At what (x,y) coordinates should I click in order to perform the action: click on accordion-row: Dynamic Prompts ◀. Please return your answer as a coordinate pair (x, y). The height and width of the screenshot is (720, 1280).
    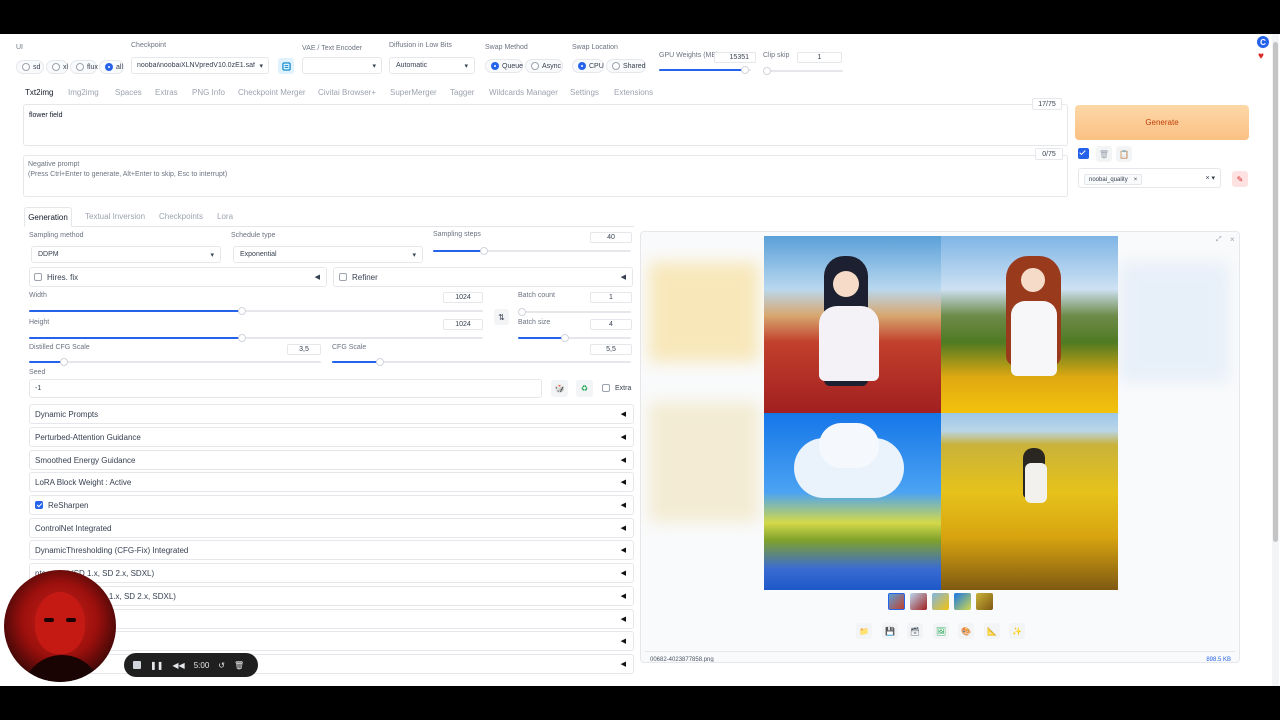
    Looking at the image, I should click on (331, 414).